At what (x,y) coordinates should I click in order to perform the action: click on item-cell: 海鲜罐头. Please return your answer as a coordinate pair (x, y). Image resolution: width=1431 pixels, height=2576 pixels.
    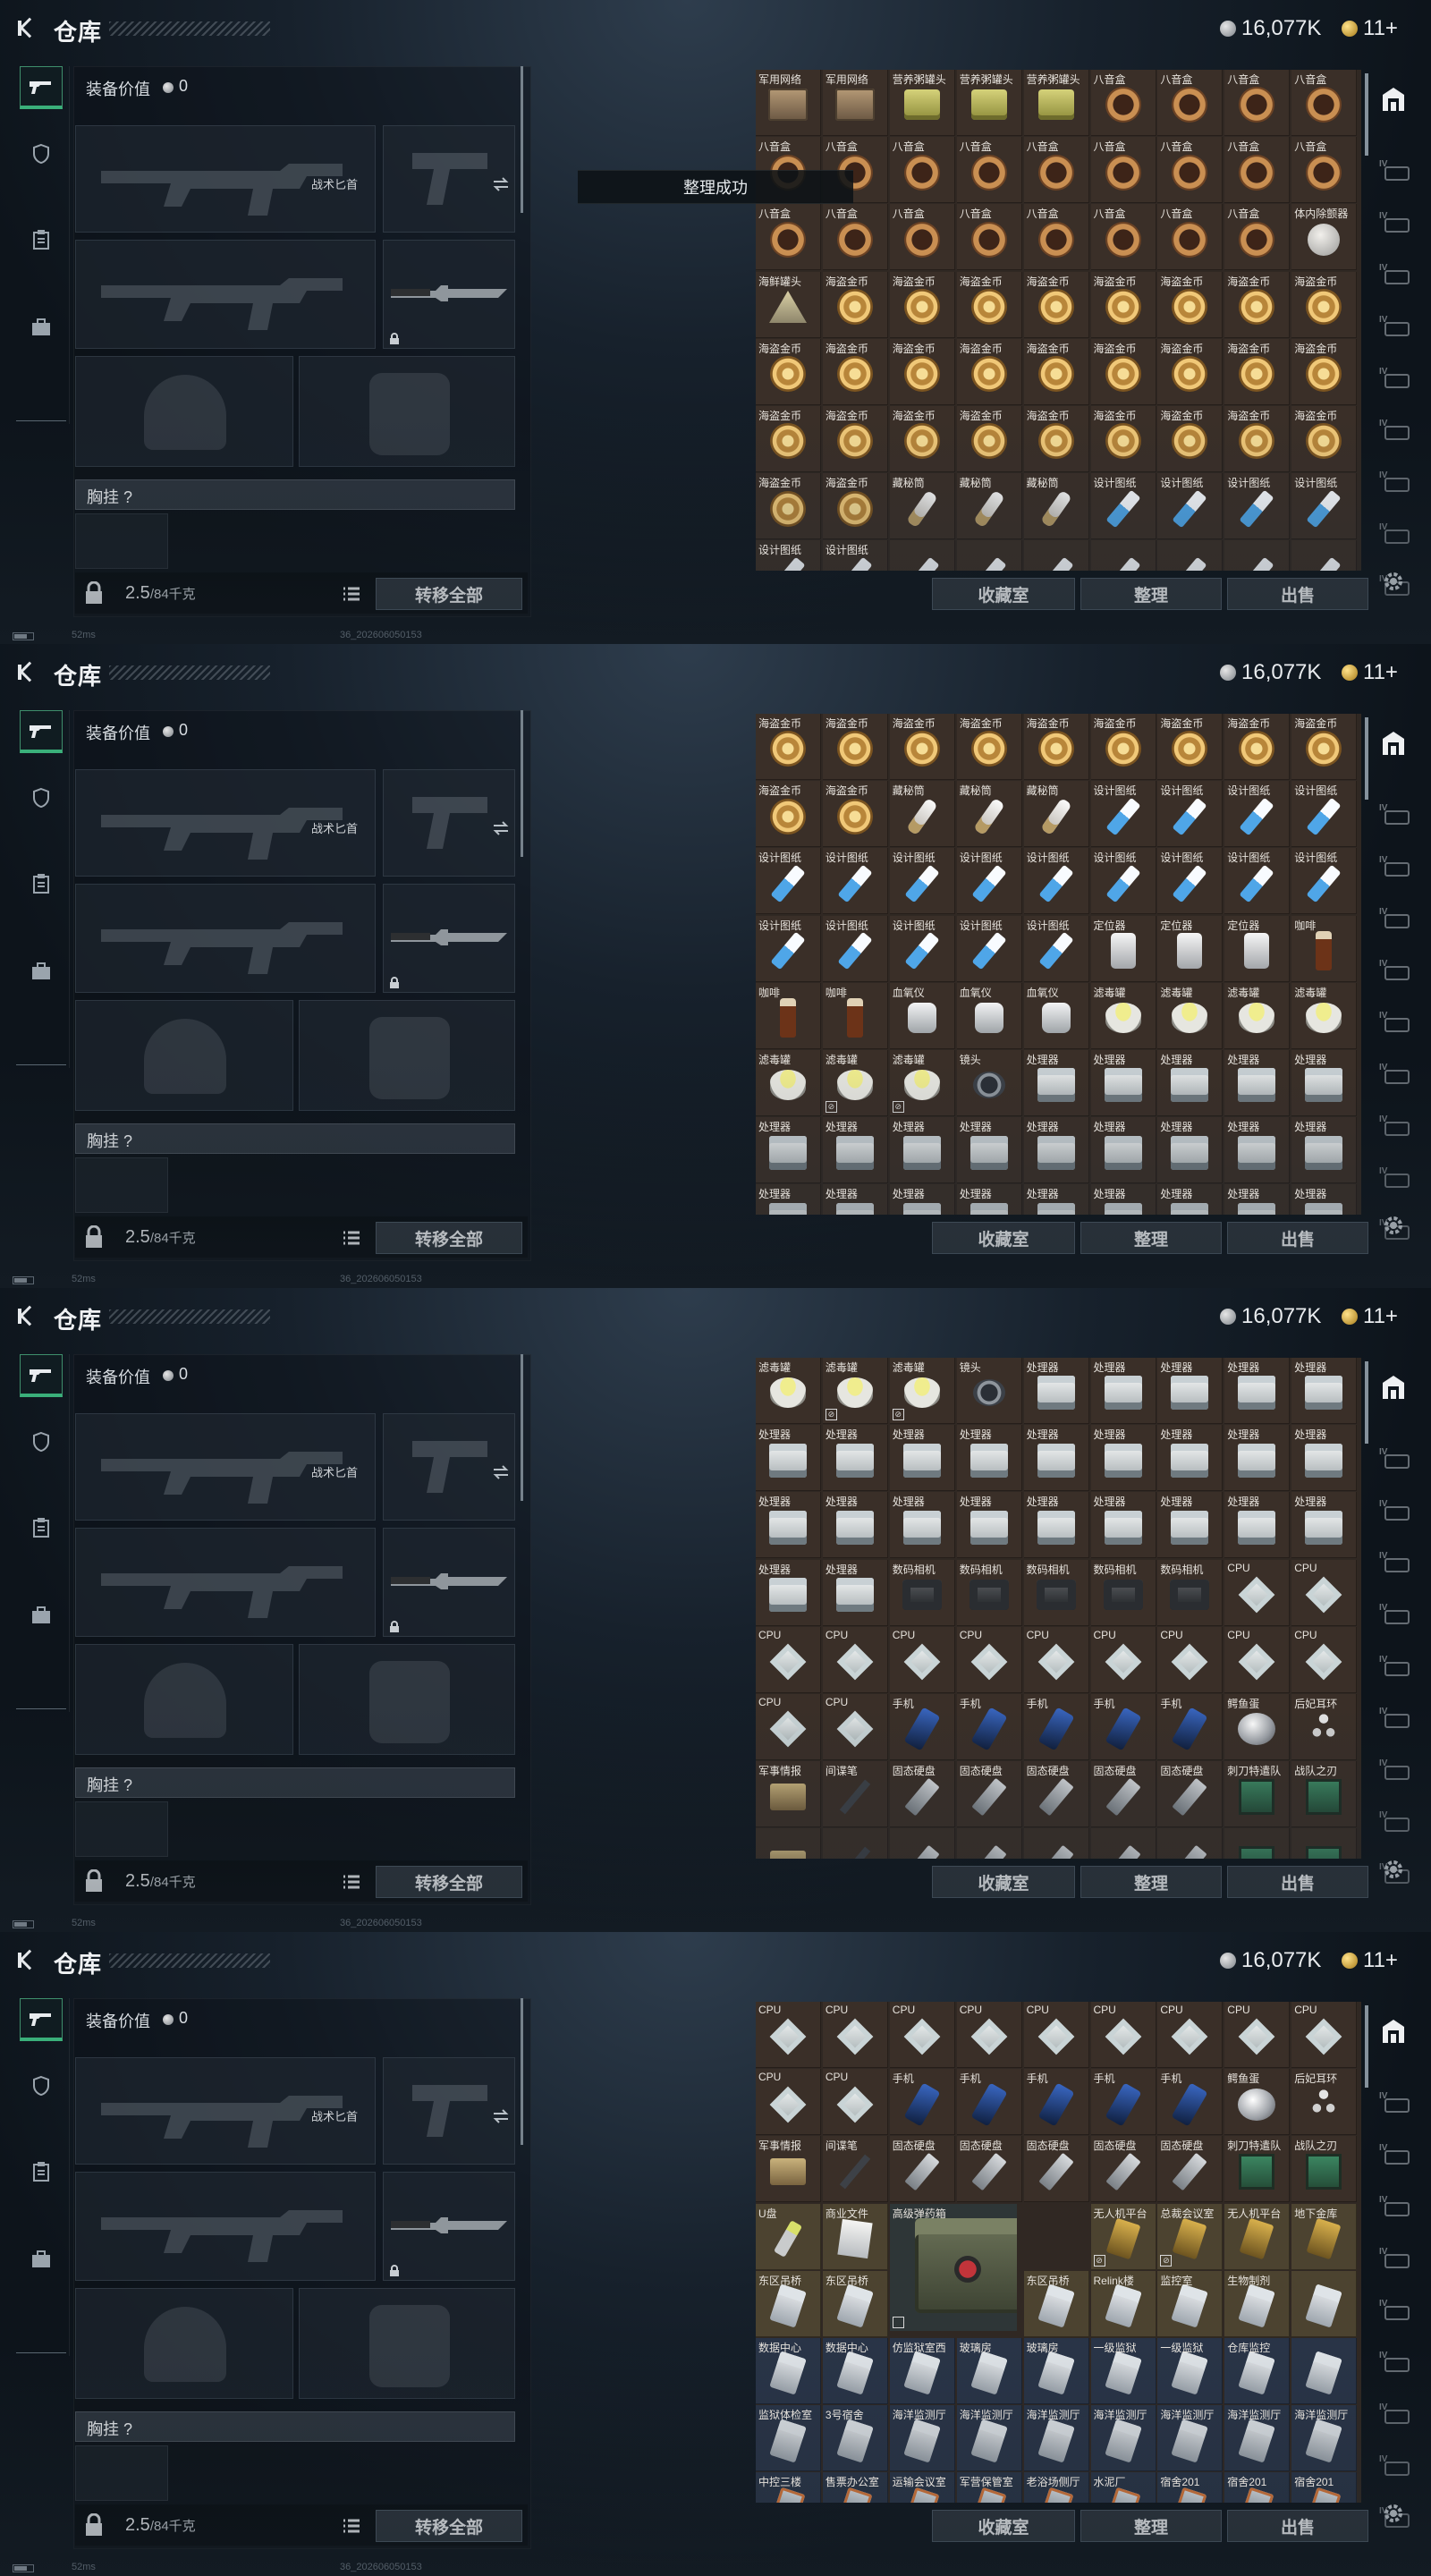
    Looking at the image, I should click on (789, 304).